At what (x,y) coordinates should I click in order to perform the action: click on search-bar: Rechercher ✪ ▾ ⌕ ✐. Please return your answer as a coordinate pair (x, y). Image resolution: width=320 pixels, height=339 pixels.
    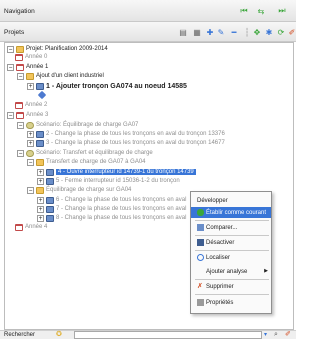
    Looking at the image, I should click on (148, 334).